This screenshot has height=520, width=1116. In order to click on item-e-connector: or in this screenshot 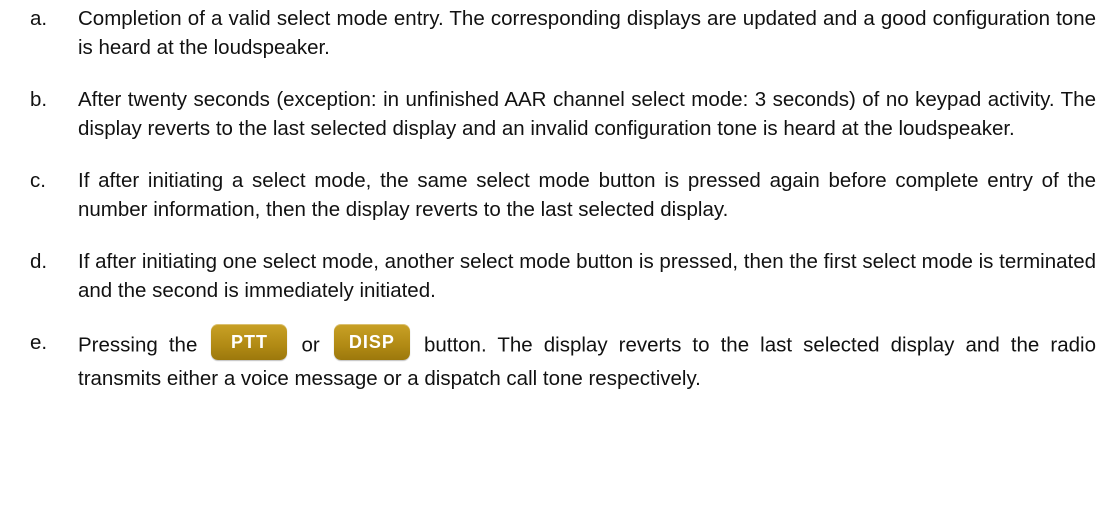, I will do `click(310, 345)`.